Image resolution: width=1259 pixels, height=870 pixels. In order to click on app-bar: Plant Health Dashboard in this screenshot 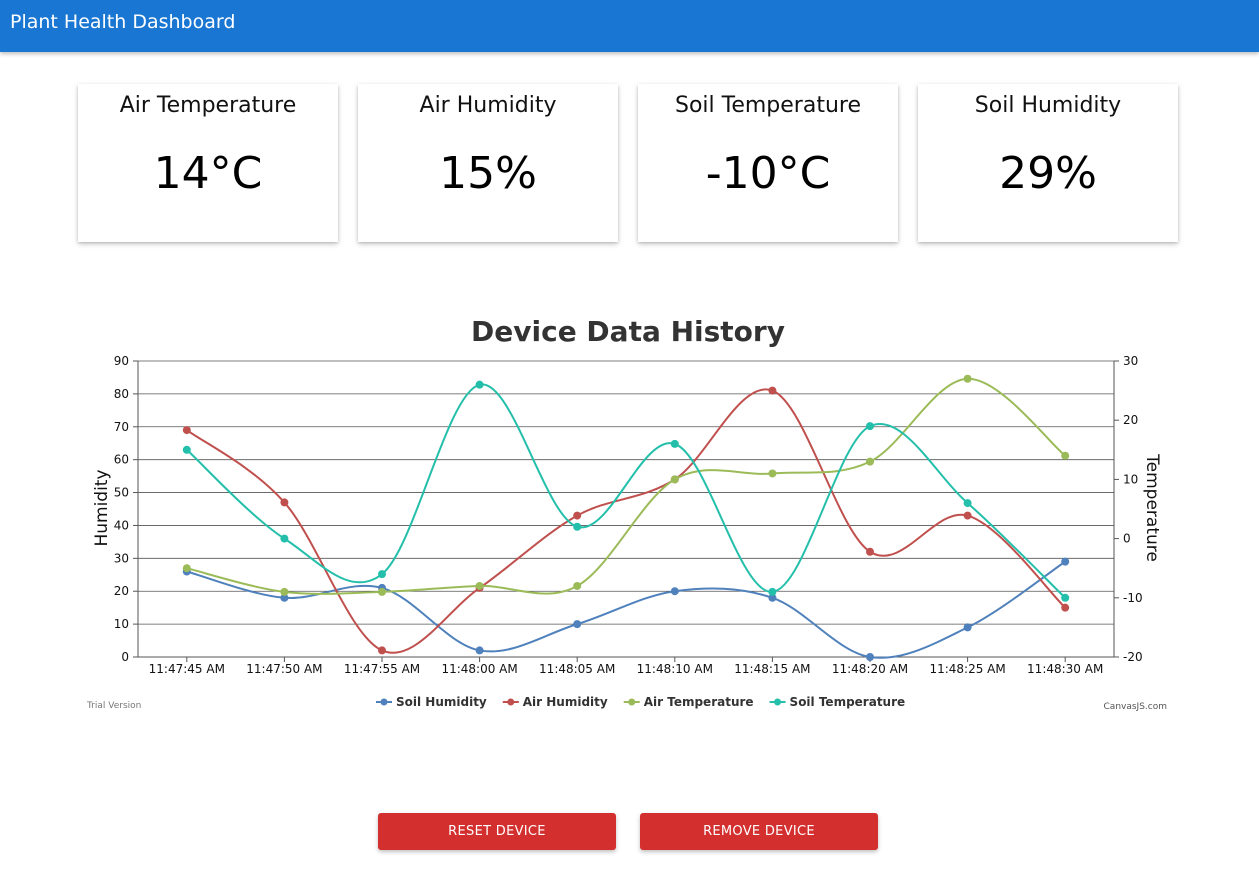, I will do `click(629, 26)`.